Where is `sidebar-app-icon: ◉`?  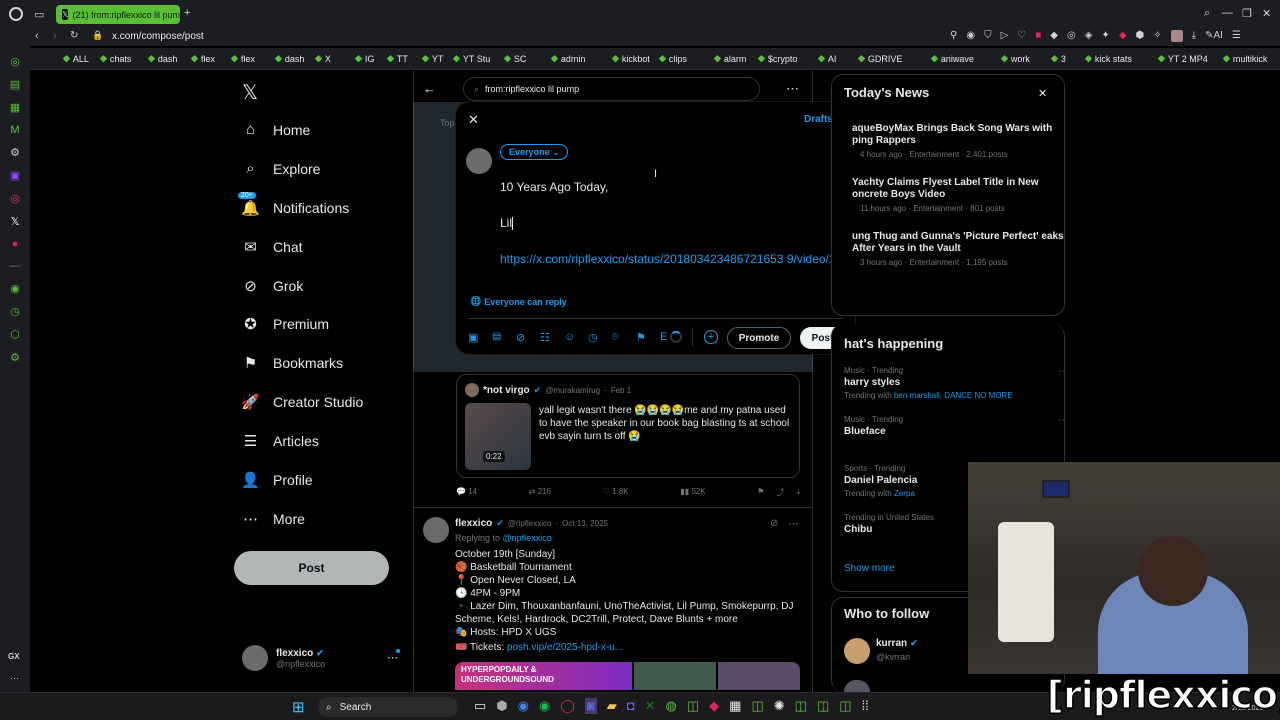
sidebar-app-icon: ◉ is located at coordinates (15, 288).